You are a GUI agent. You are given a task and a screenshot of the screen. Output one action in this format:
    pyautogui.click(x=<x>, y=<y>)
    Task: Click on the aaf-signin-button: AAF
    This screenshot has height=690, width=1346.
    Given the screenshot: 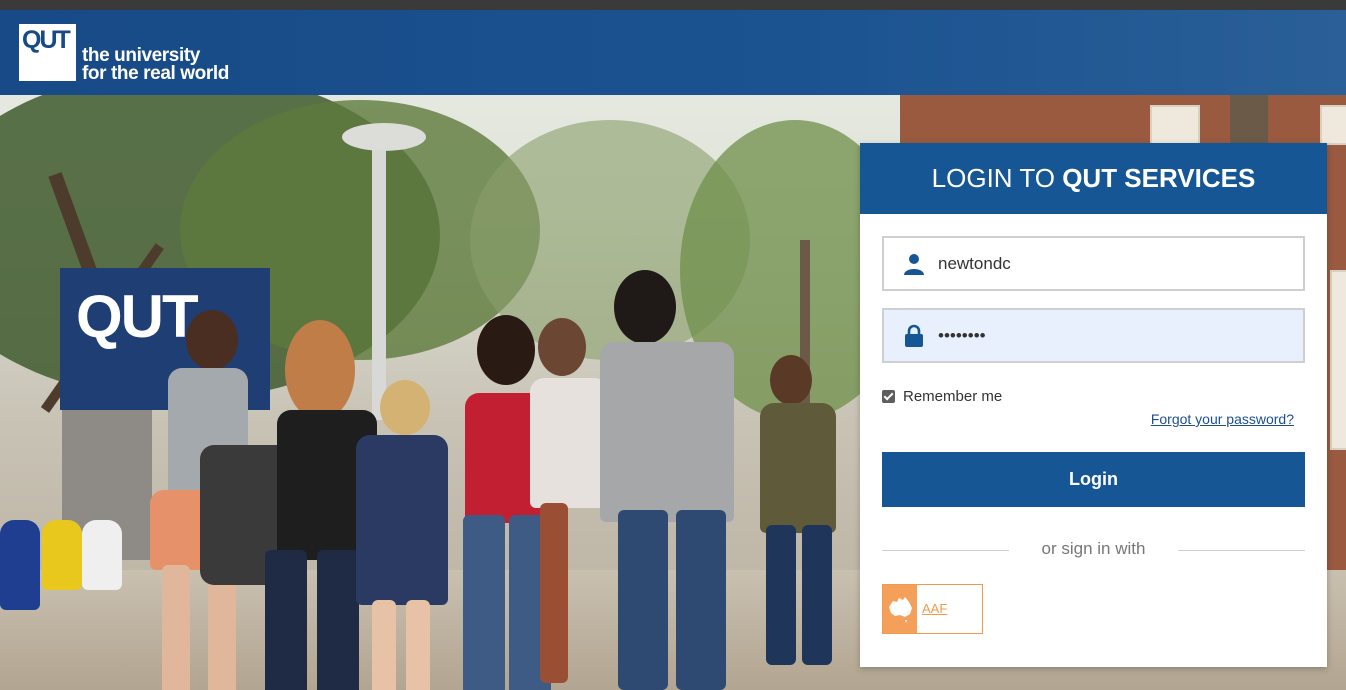 What is the action you would take?
    pyautogui.click(x=932, y=609)
    